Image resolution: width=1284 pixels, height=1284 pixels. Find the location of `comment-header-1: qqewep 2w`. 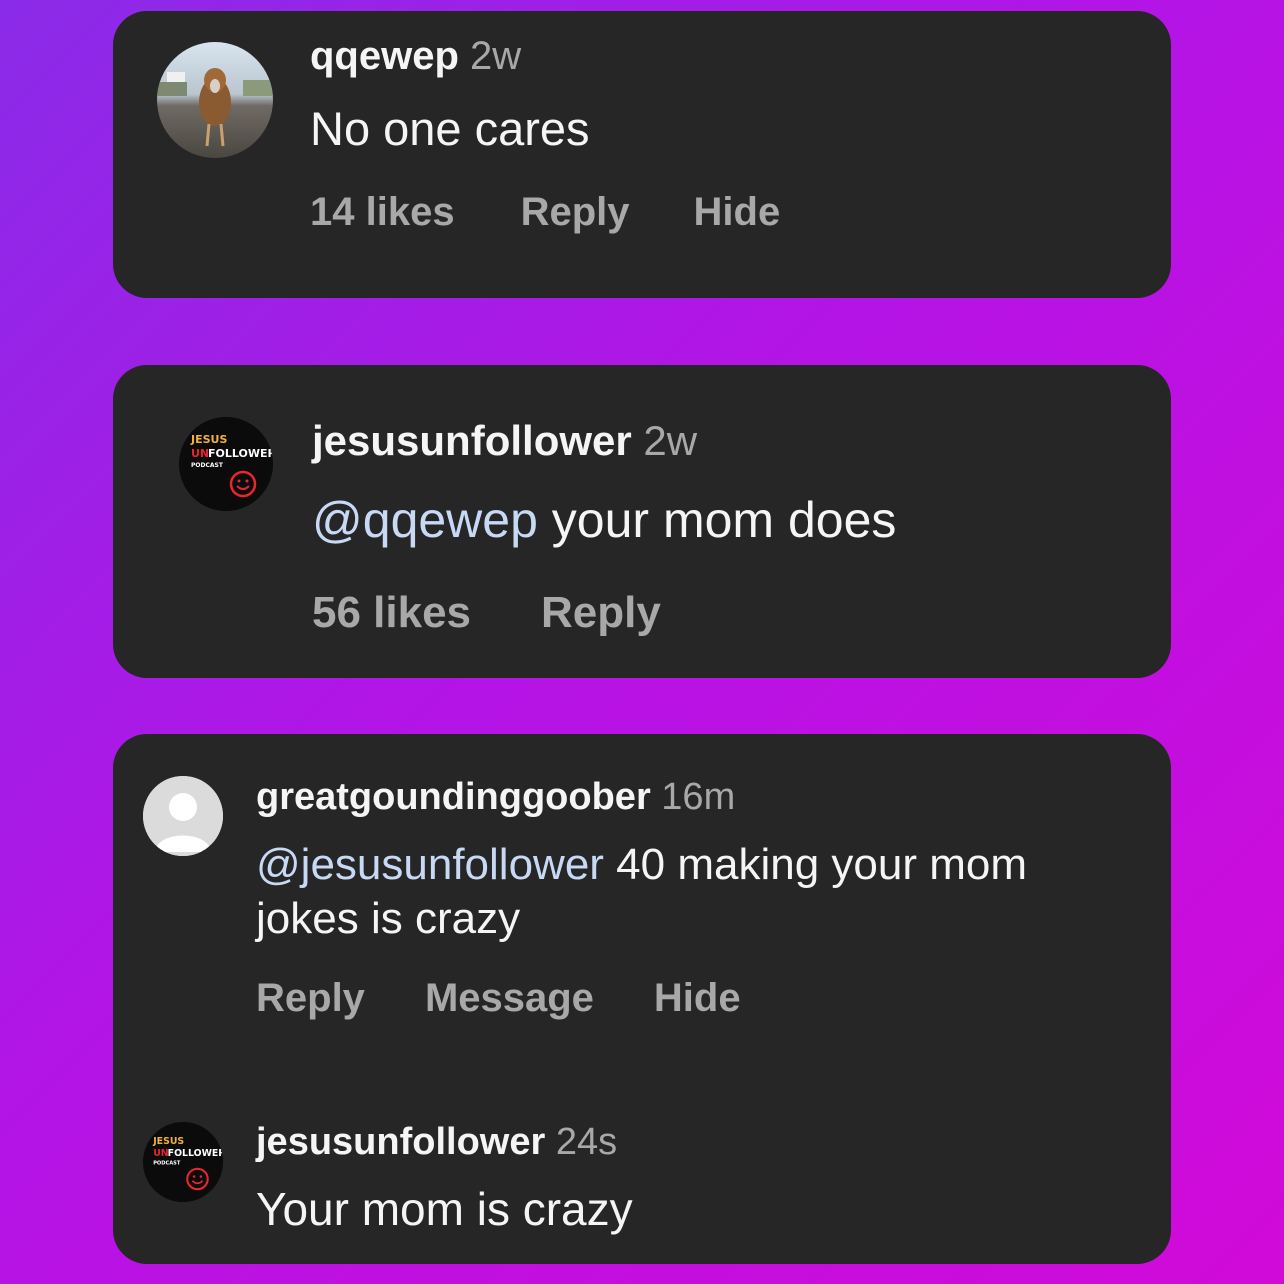

comment-header-1: qqewep 2w is located at coordinates (415, 56).